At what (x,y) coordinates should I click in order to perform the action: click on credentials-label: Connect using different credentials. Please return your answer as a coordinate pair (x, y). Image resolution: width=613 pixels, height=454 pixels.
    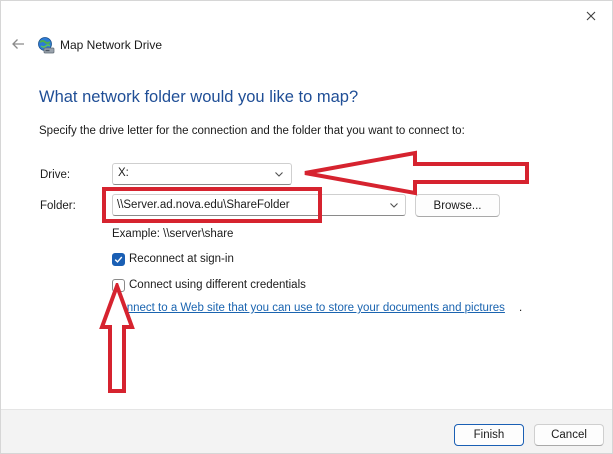
    Looking at the image, I should click on (217, 285).